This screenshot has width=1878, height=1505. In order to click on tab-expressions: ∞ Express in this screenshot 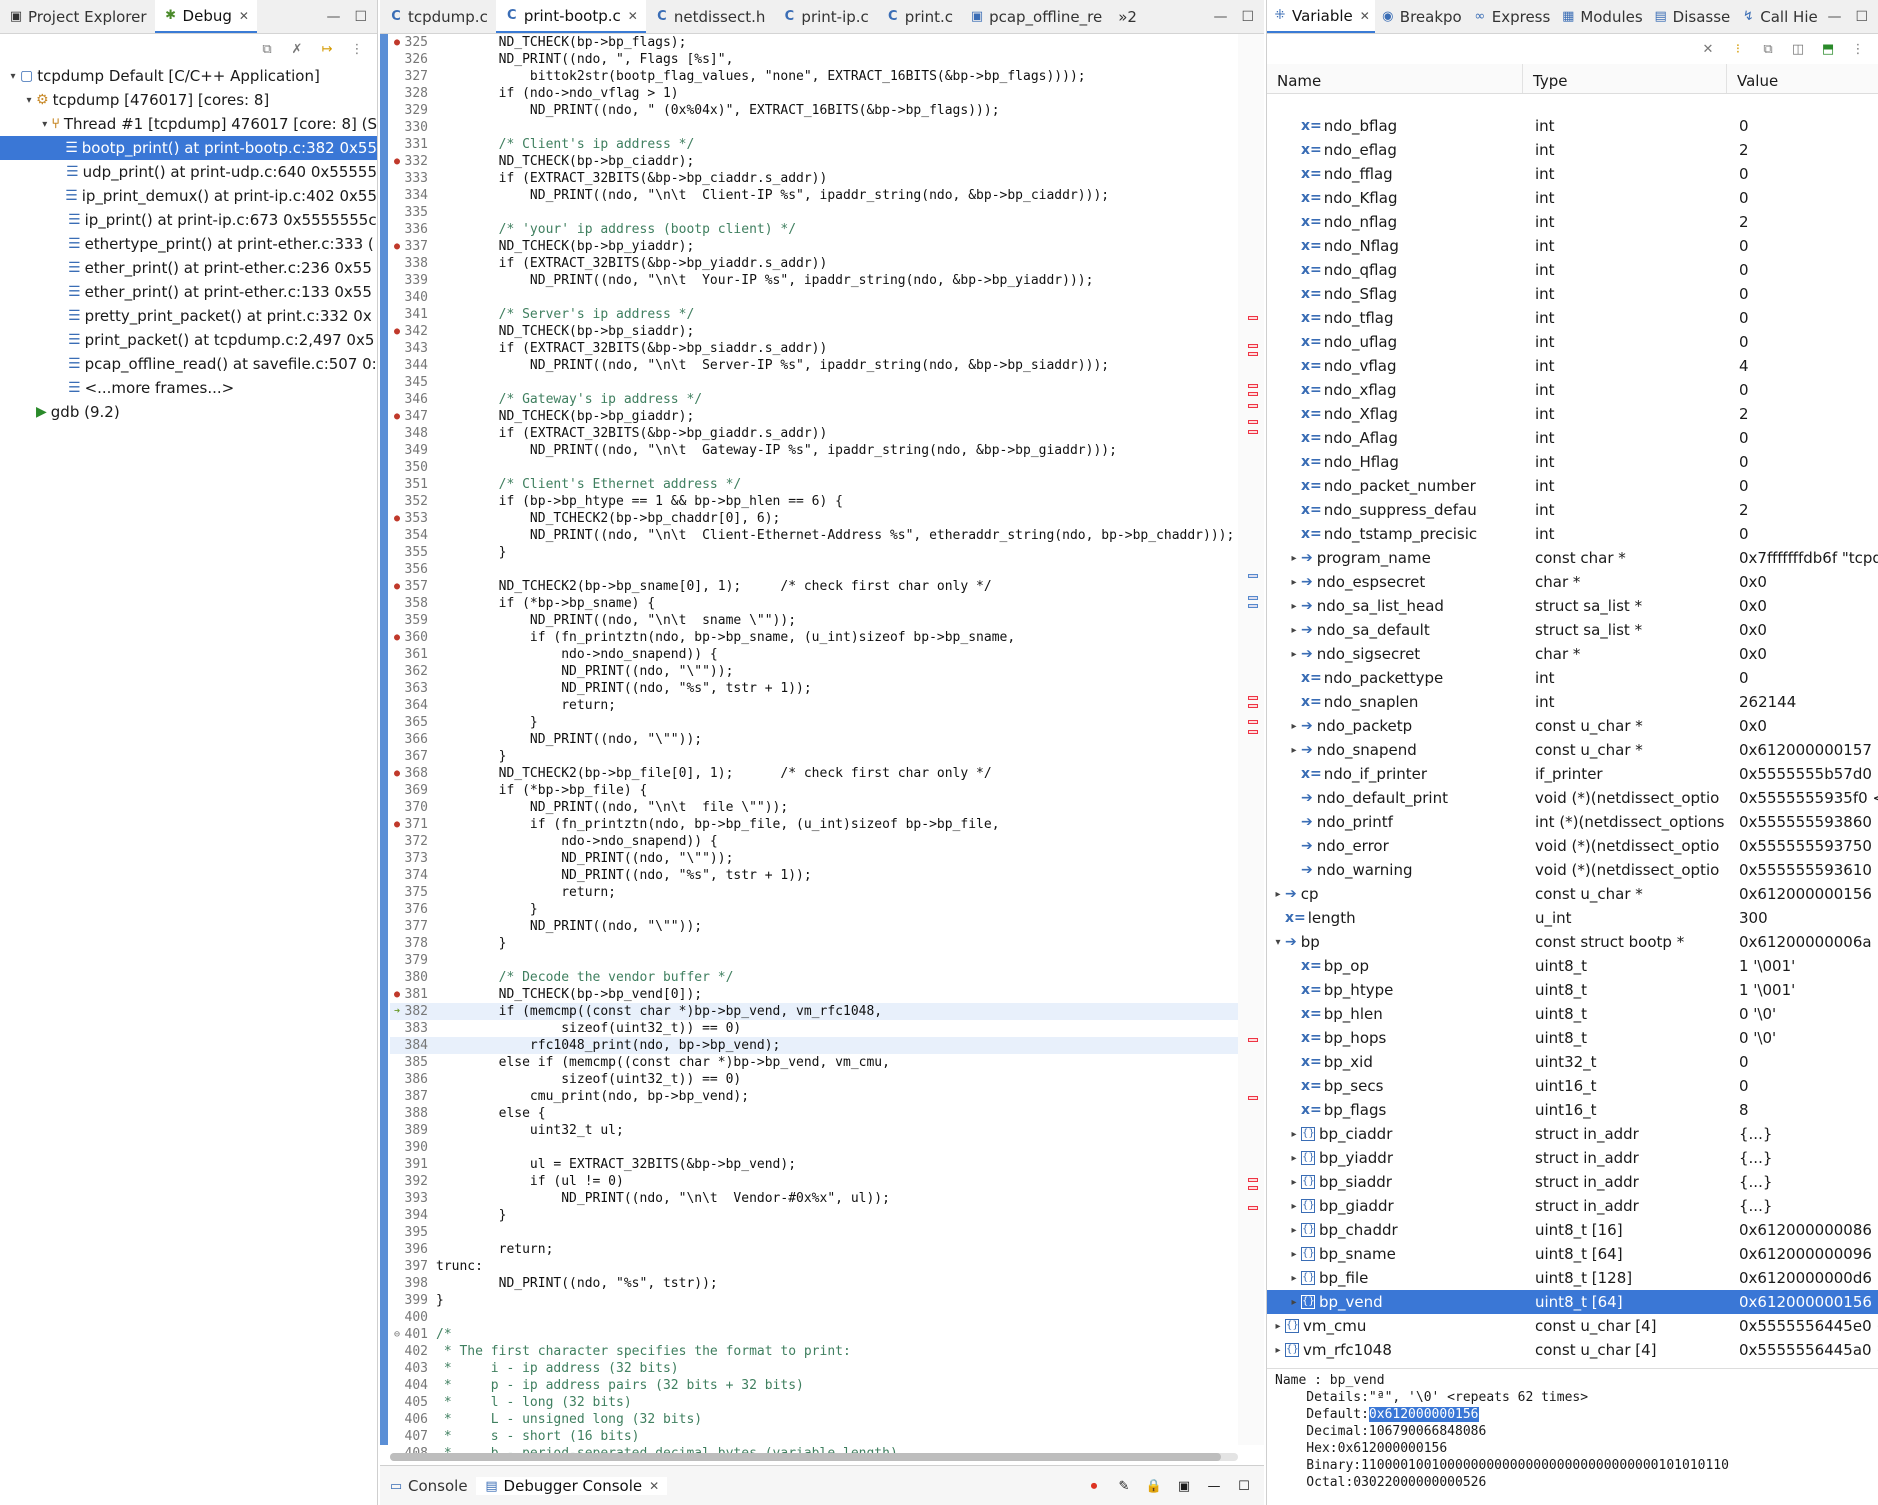, I will do `click(1511, 16)`.